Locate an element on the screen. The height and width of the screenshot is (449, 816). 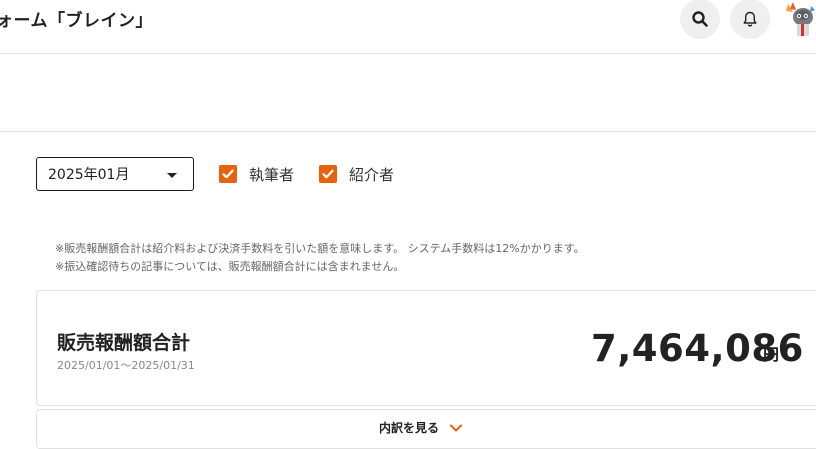
checkbox-writer-label: 執筆者 is located at coordinates (272, 174).